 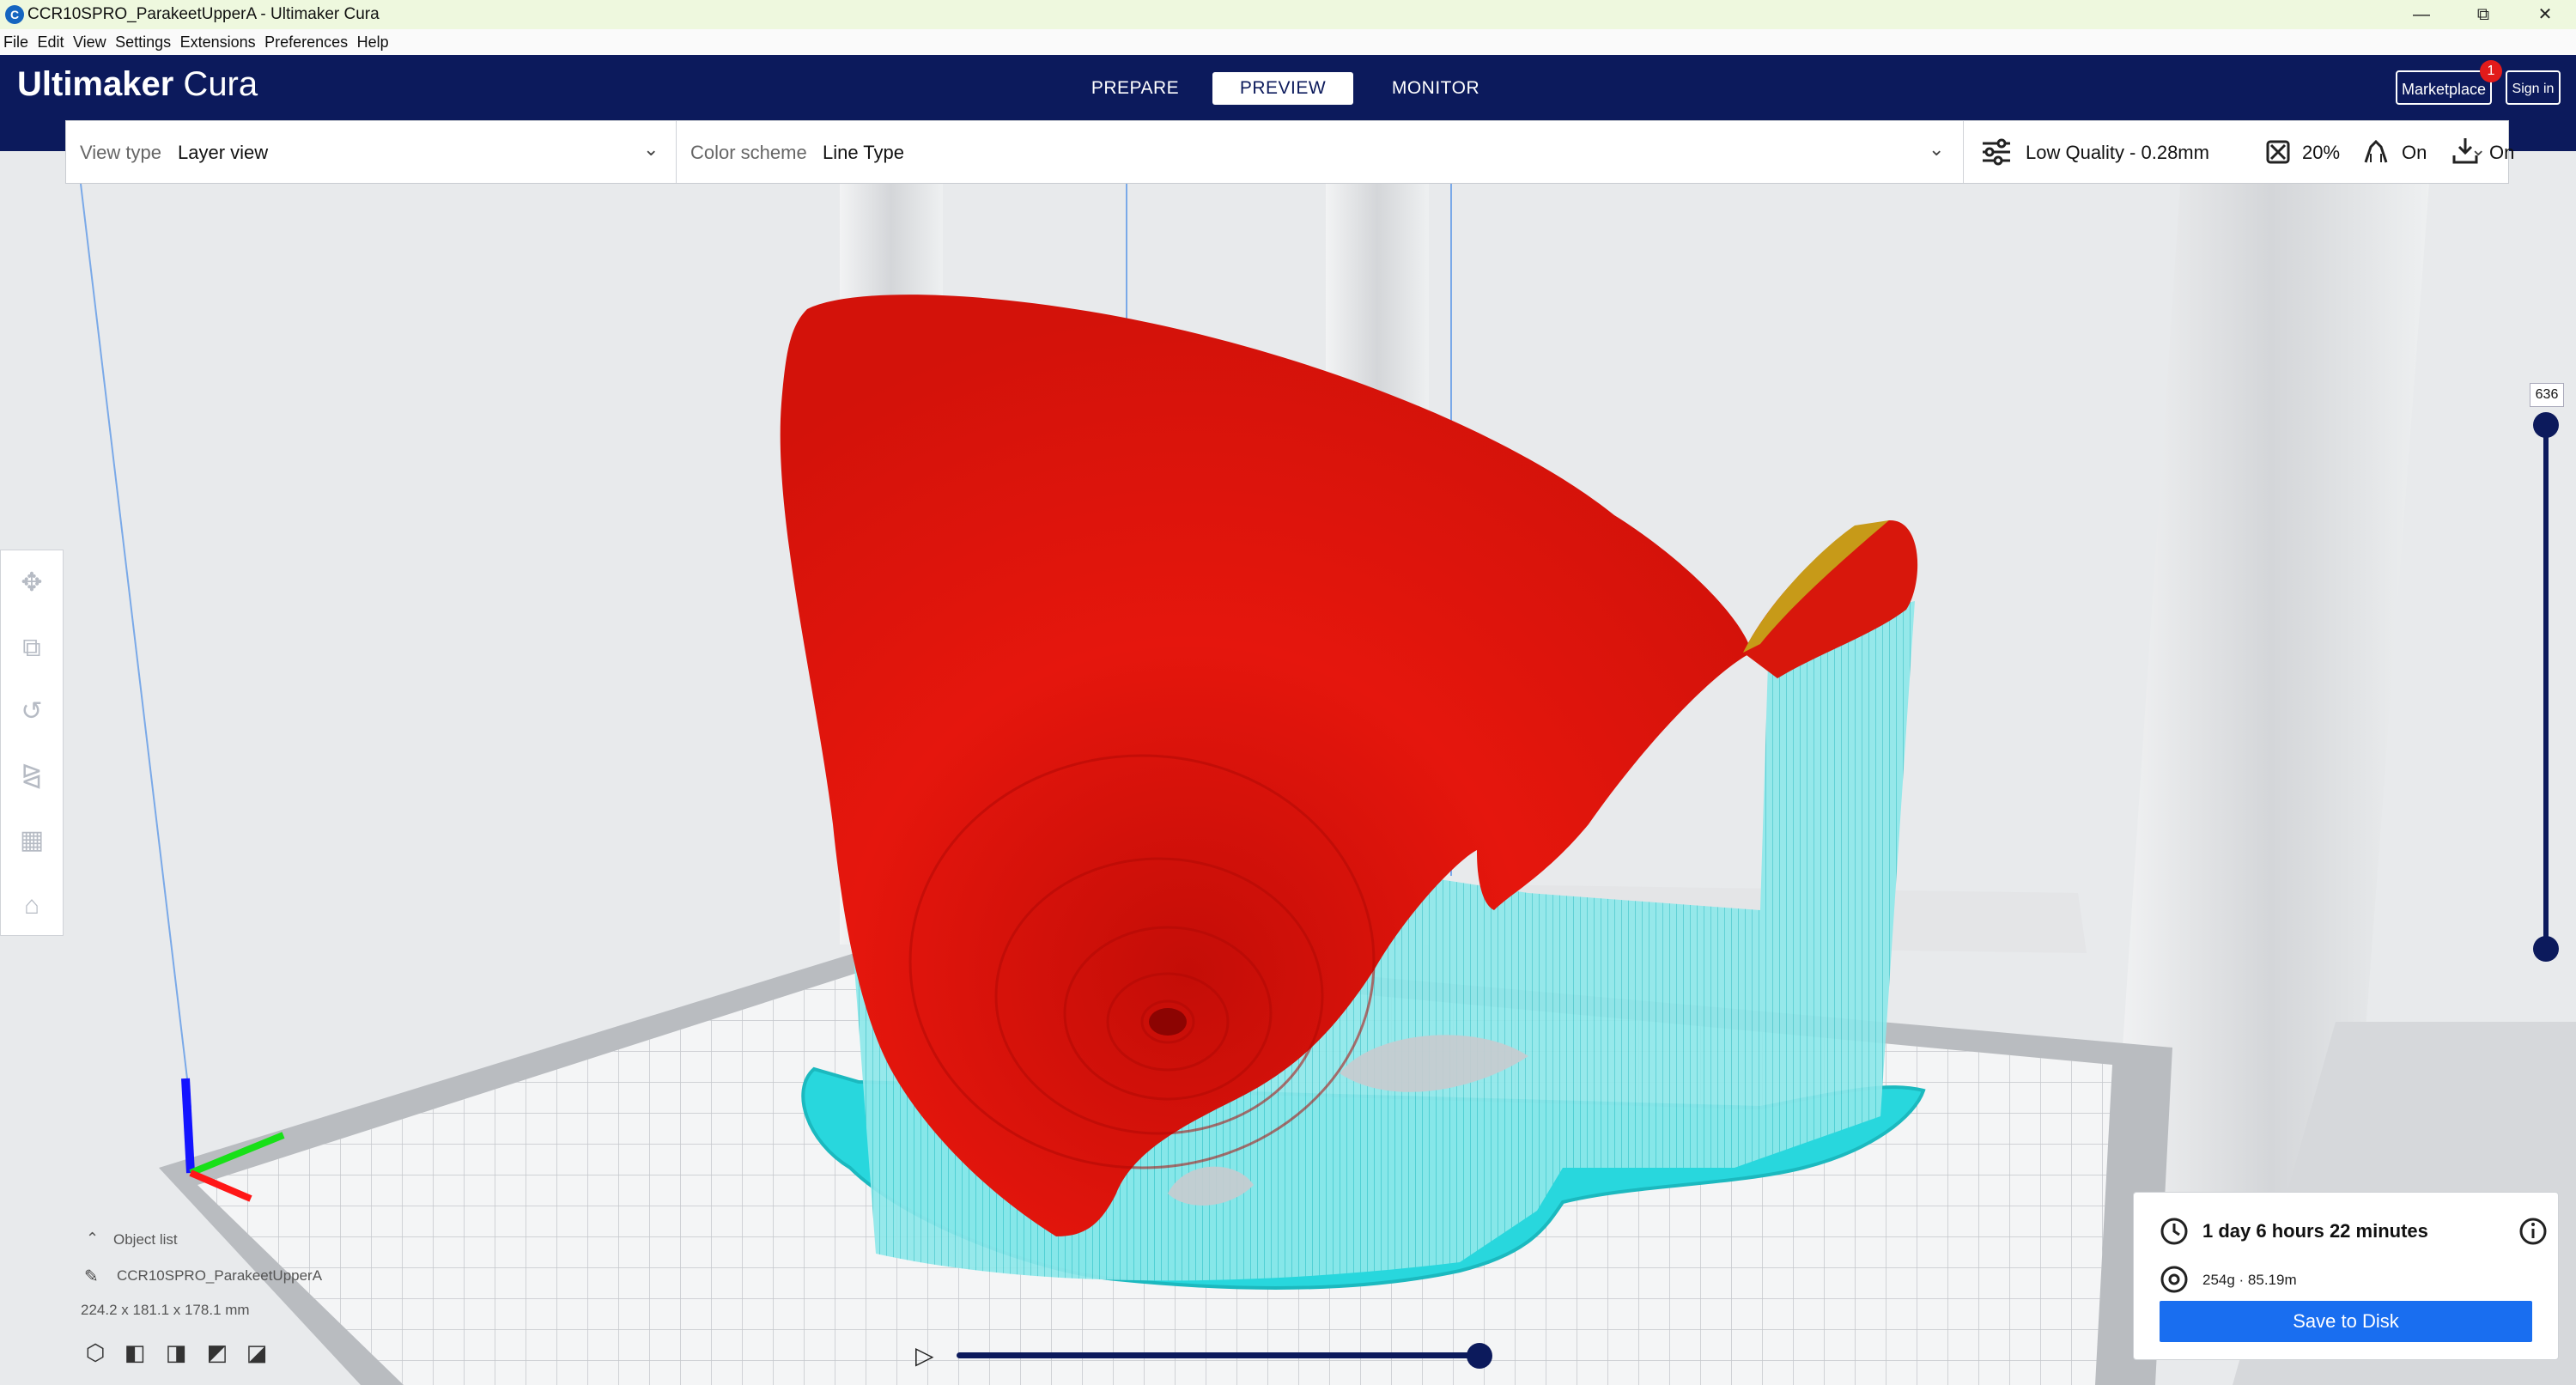 I want to click on object-dimensions: 224.2 x 181.1 x 178.1 mm, so click(x=165, y=1310).